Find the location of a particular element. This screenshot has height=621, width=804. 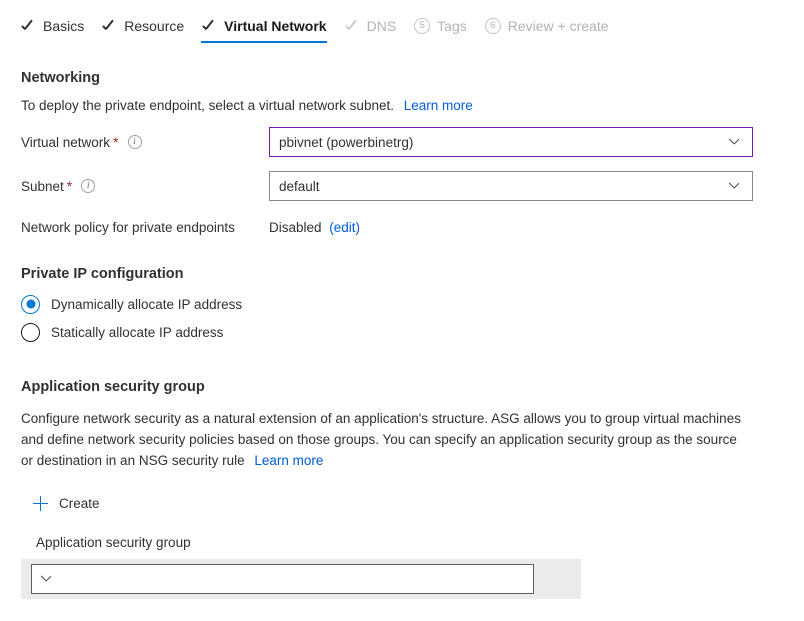

tab-resource: Resource is located at coordinates (145, 30).